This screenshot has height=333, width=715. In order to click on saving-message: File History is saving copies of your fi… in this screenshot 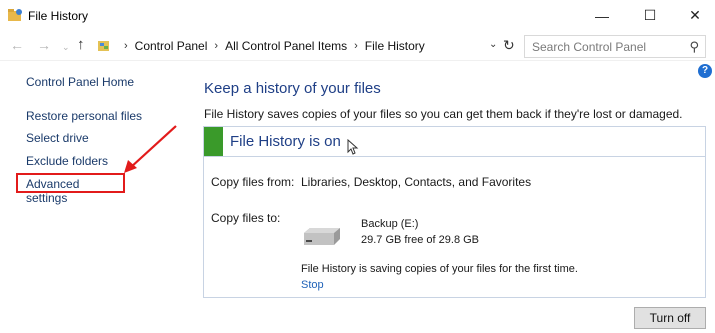, I will do `click(439, 269)`.